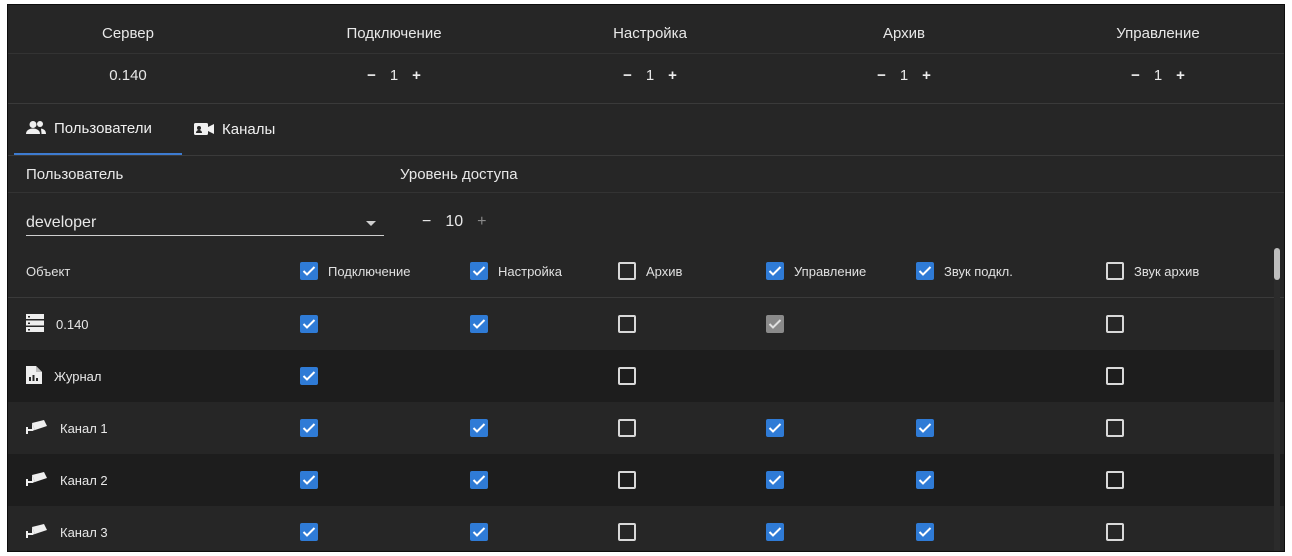 Image resolution: width=1292 pixels, height=556 pixels. I want to click on table-row: Канал 1, so click(646, 428).